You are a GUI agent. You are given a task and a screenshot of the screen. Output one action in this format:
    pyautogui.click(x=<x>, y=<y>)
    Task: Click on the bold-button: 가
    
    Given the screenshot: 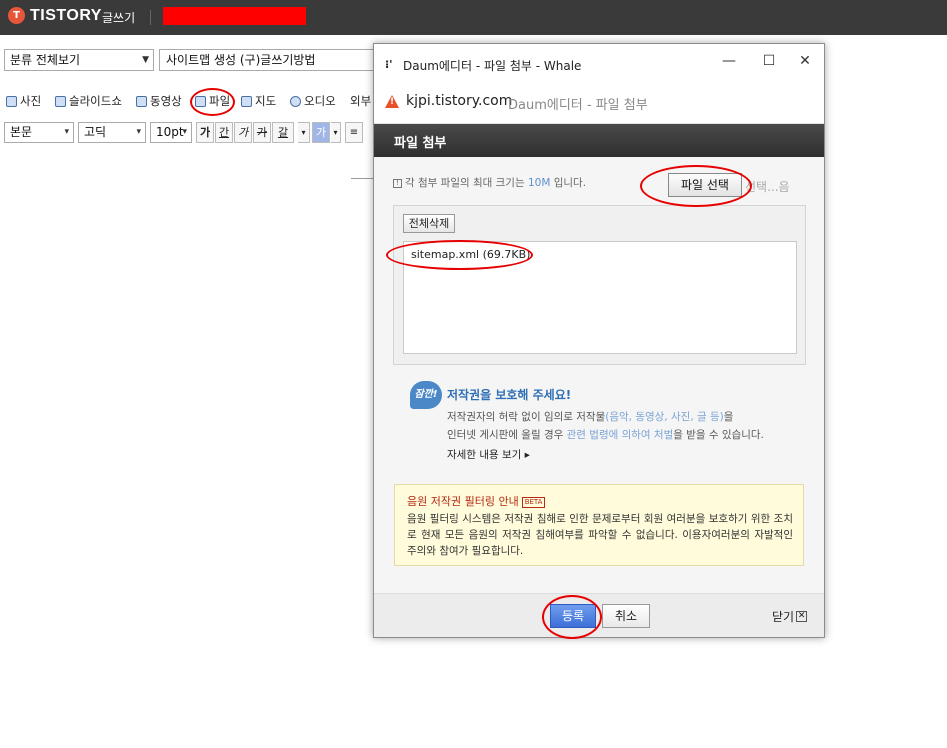 What is the action you would take?
    pyautogui.click(x=205, y=132)
    